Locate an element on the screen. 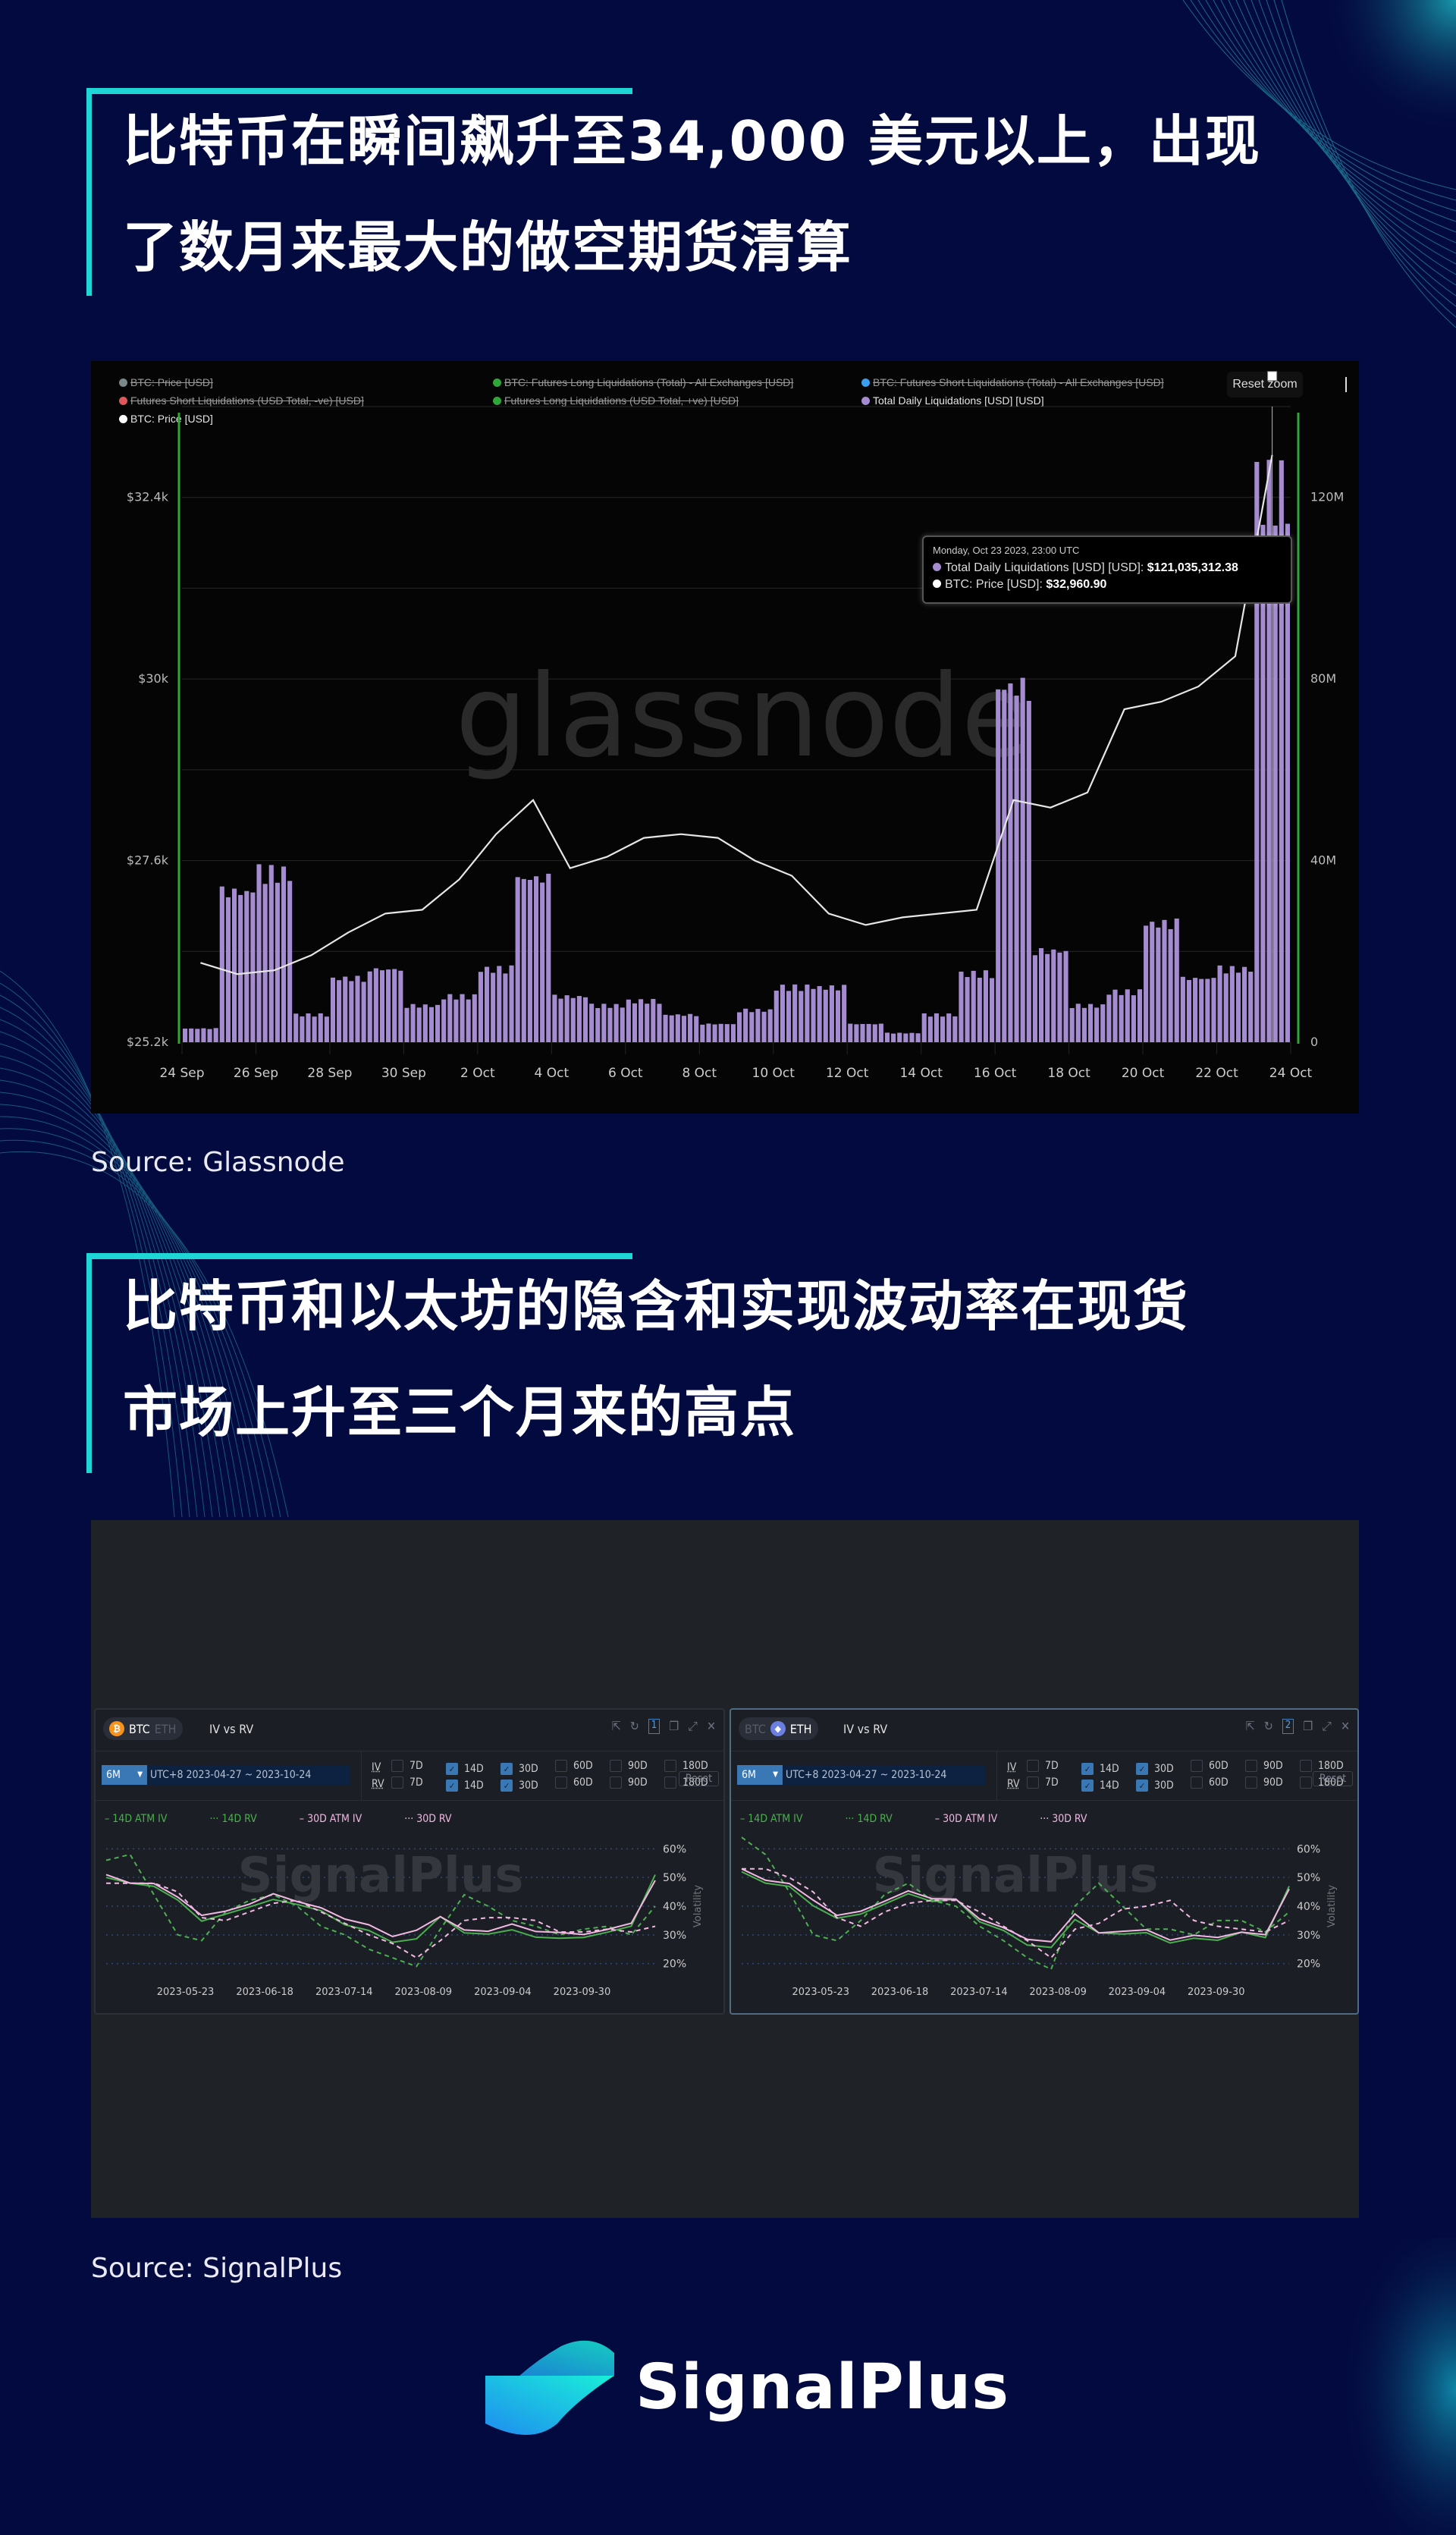 This screenshot has height=2535, width=1456. bitcoin-icon: ₿ is located at coordinates (116, 1728).